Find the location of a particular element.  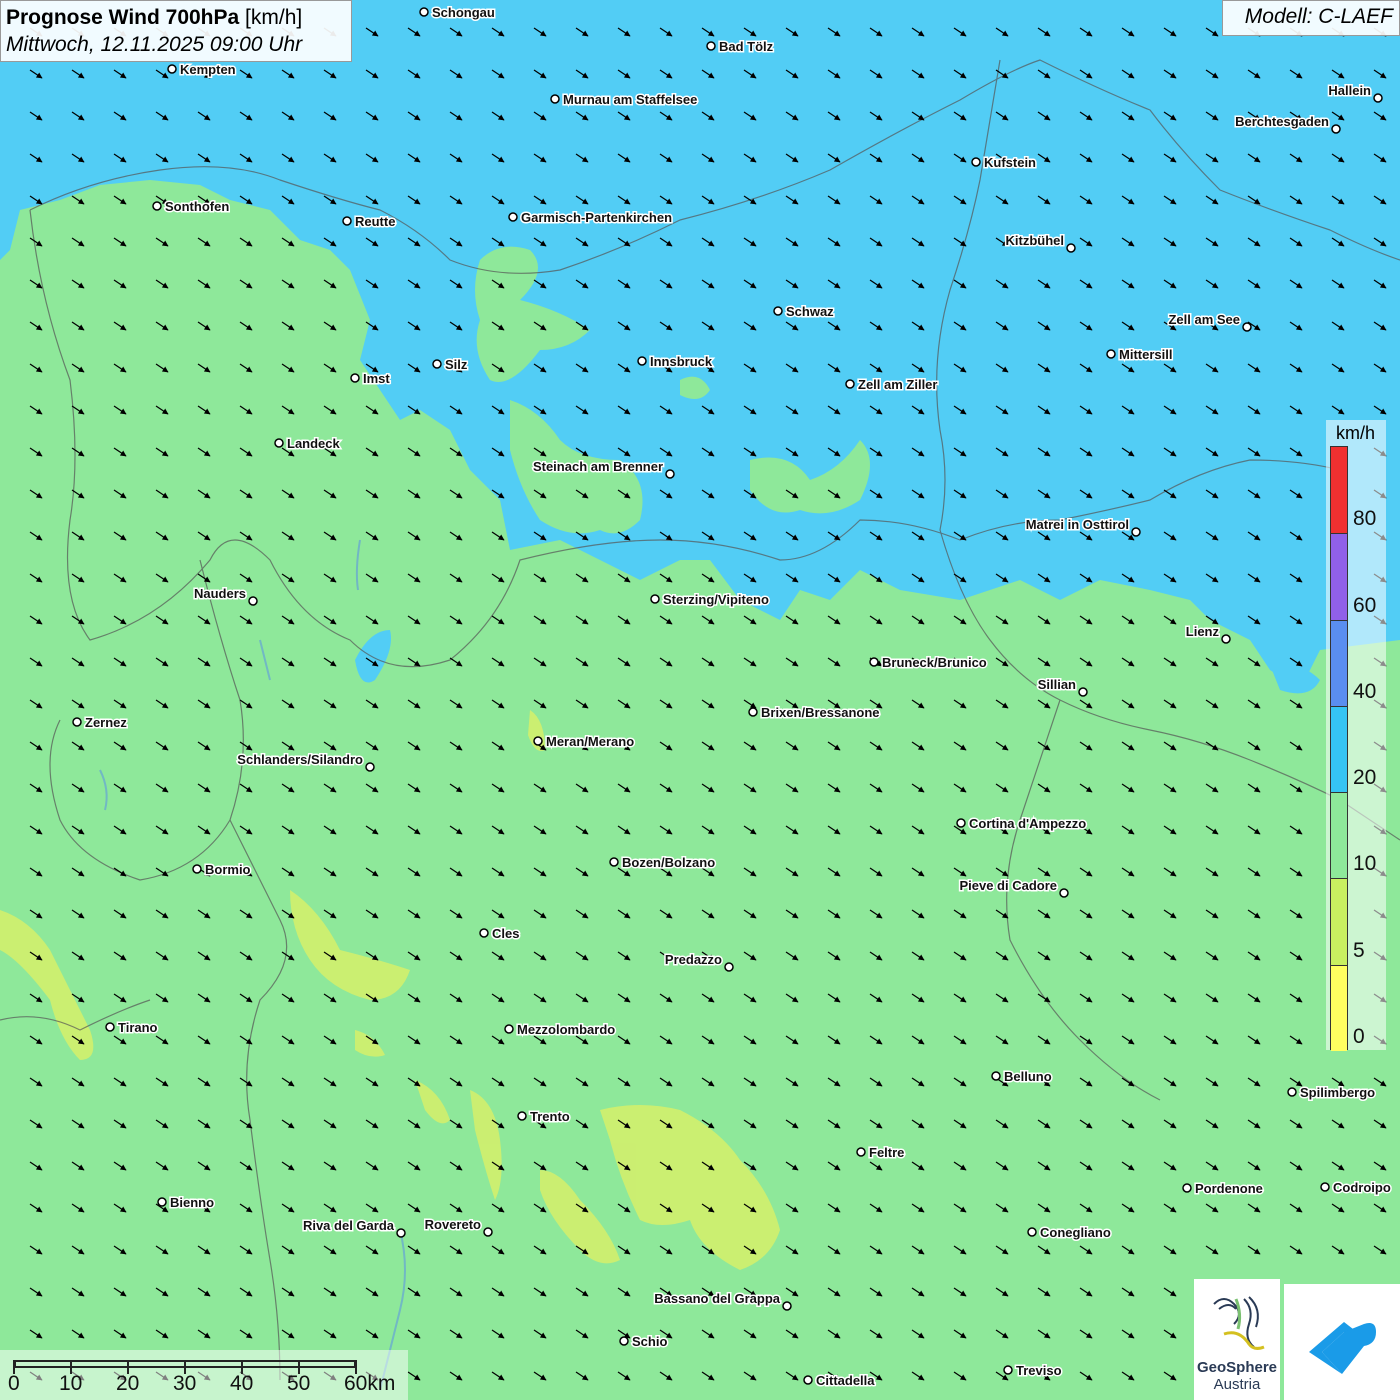

city-label: Tirano is located at coordinates (138, 1027).